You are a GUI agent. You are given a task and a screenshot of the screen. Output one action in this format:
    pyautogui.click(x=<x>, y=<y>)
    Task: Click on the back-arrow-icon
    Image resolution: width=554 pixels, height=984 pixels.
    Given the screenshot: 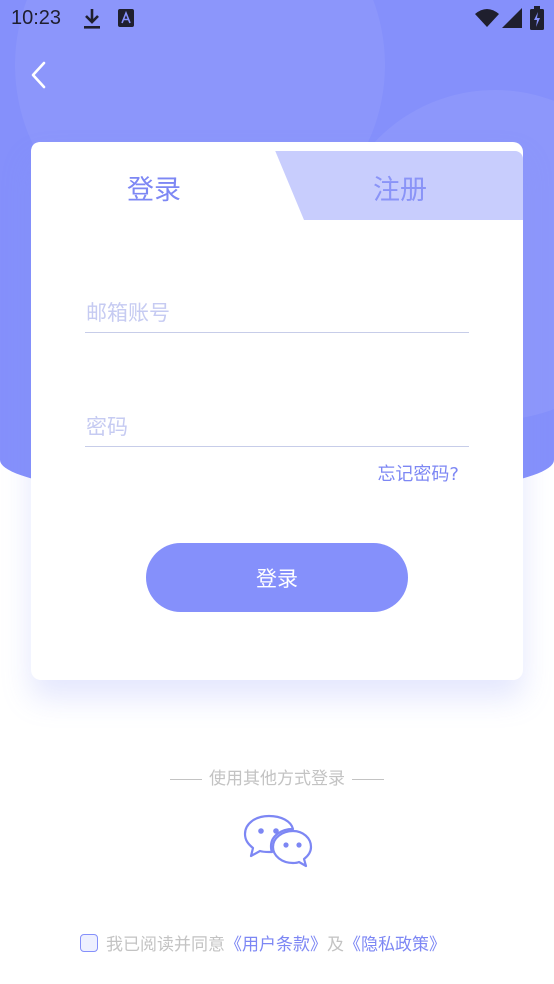 What is the action you would take?
    pyautogui.click(x=40, y=75)
    